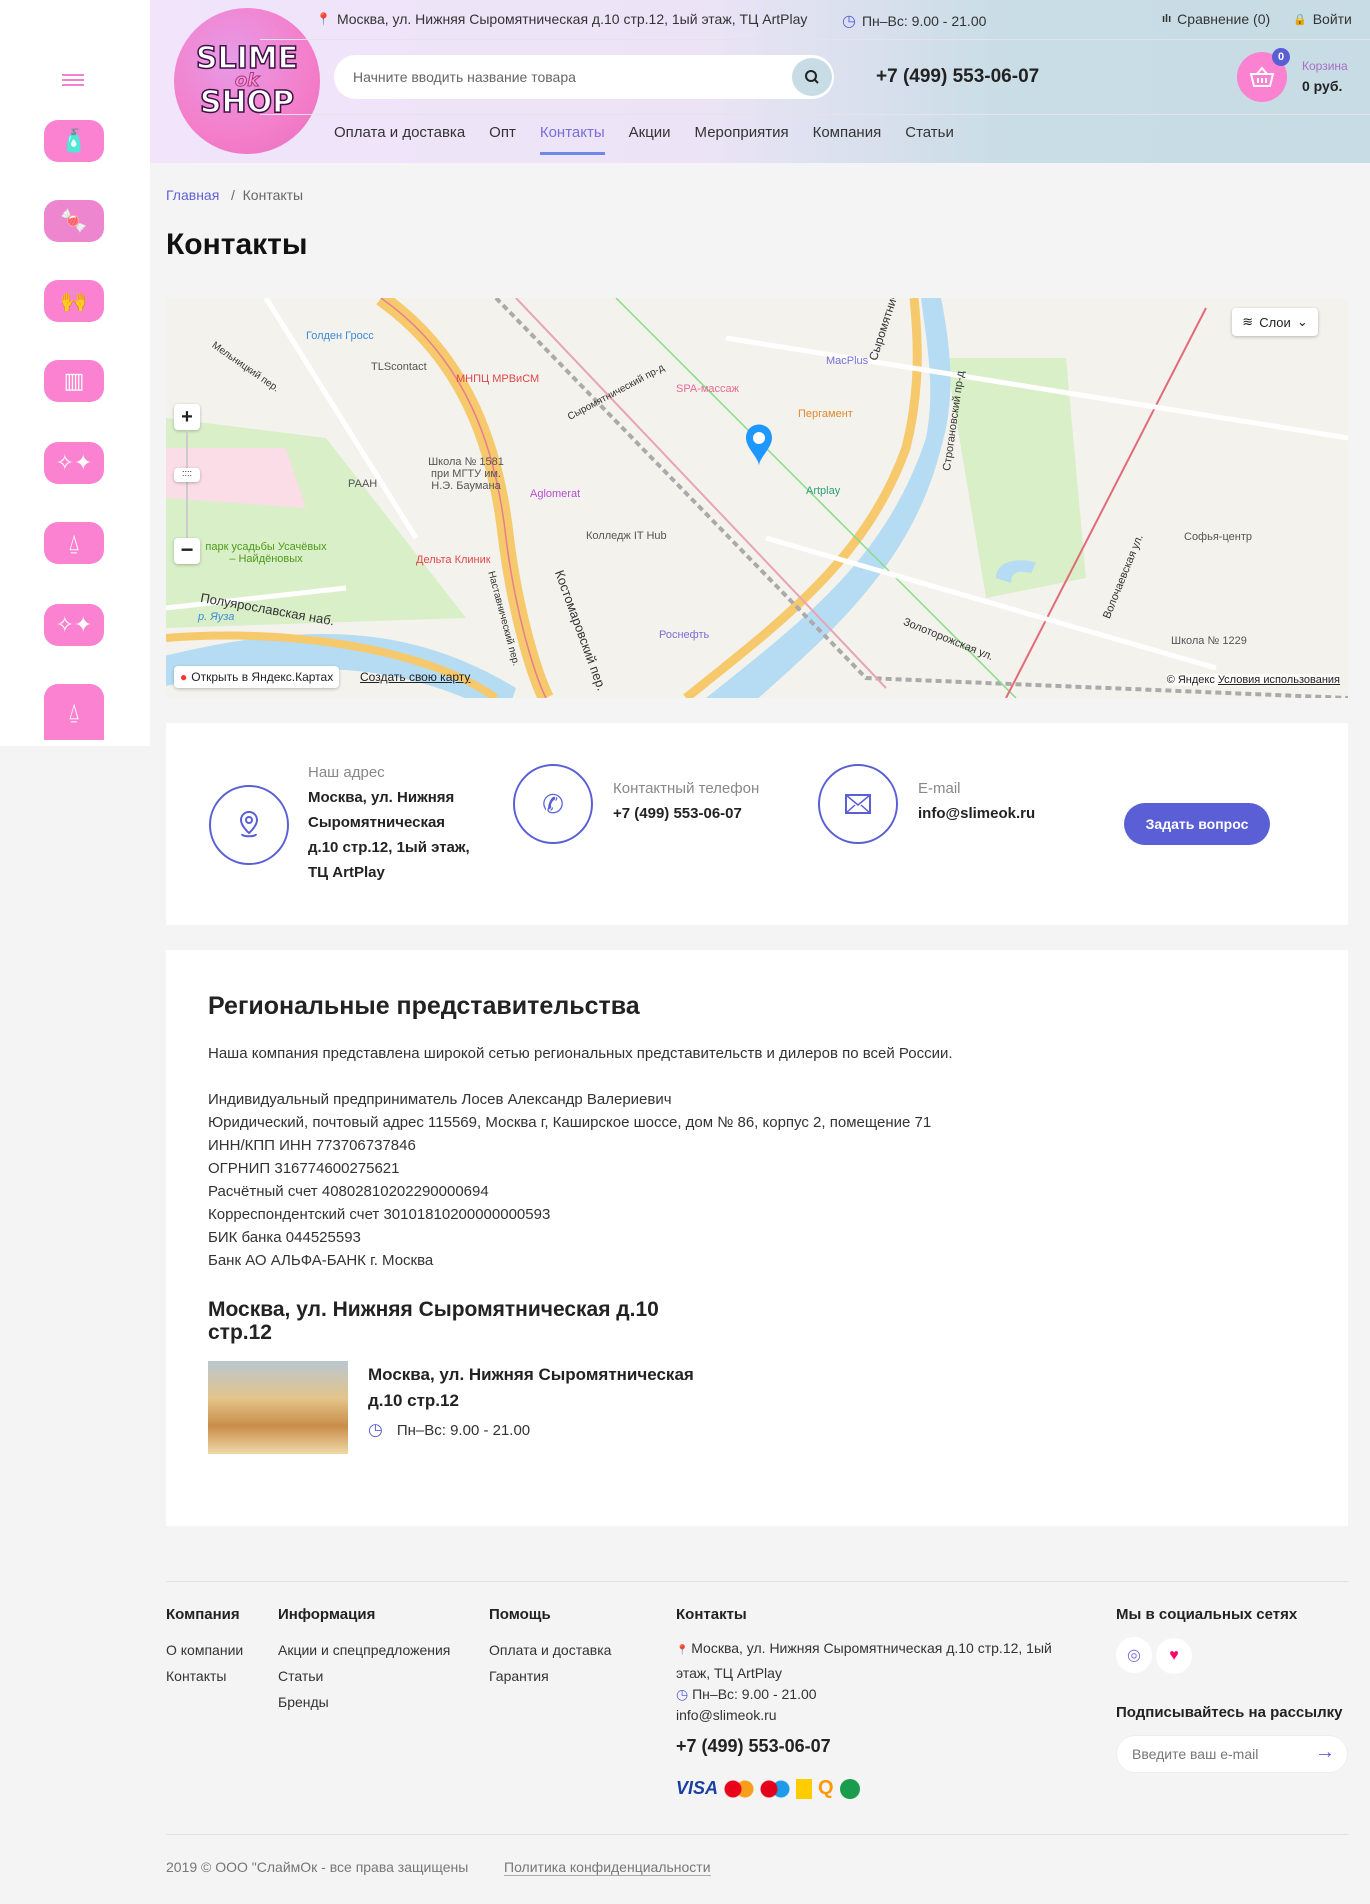 The height and width of the screenshot is (1904, 1370). Describe the element at coordinates (266, 553) in the screenshot. I see `map-label: парк усадьбы Усачёвых – Найдёновых` at that location.